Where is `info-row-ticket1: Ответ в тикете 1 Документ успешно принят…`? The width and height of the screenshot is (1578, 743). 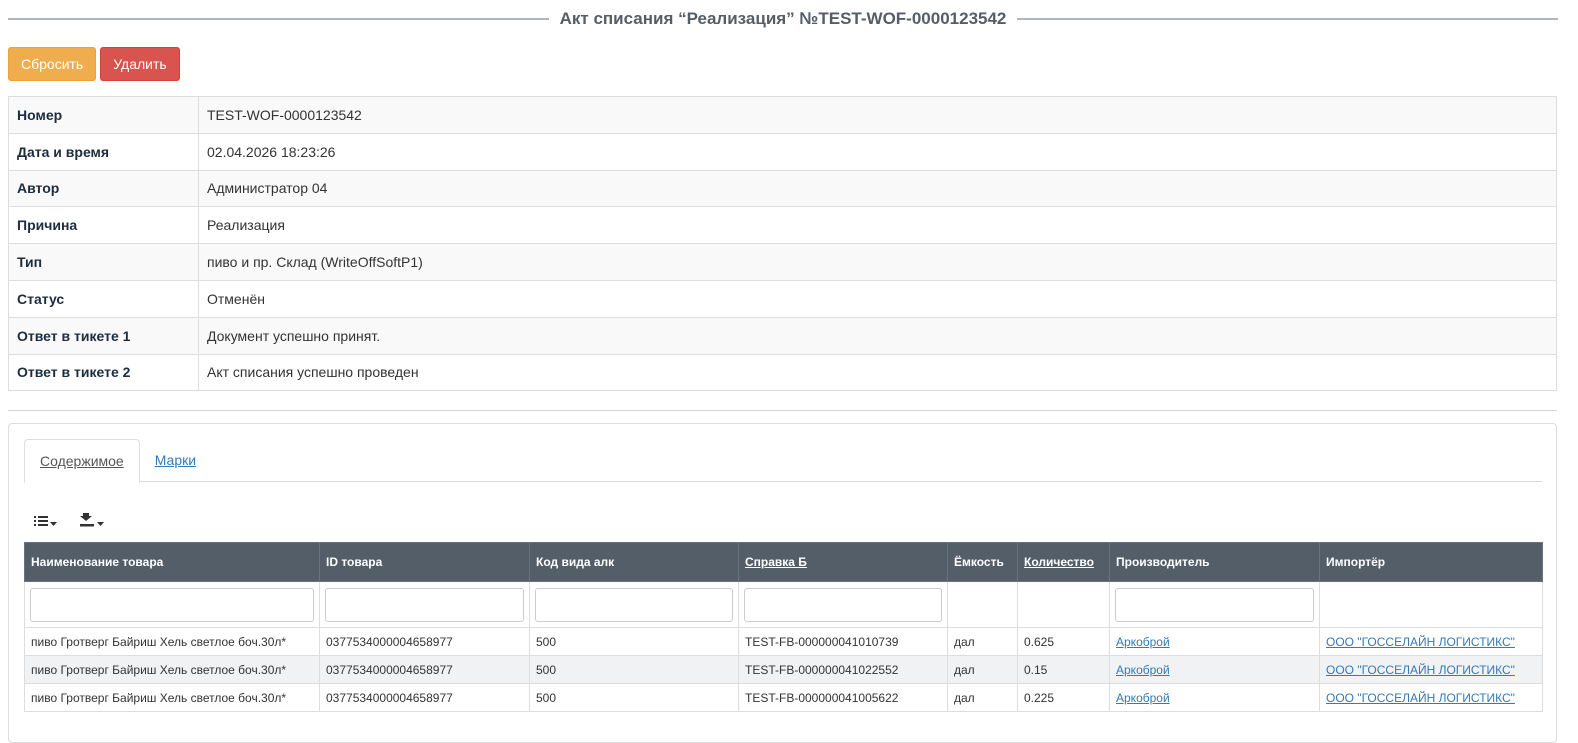 info-row-ticket1: Ответ в тикете 1 Документ успешно принят… is located at coordinates (782, 335).